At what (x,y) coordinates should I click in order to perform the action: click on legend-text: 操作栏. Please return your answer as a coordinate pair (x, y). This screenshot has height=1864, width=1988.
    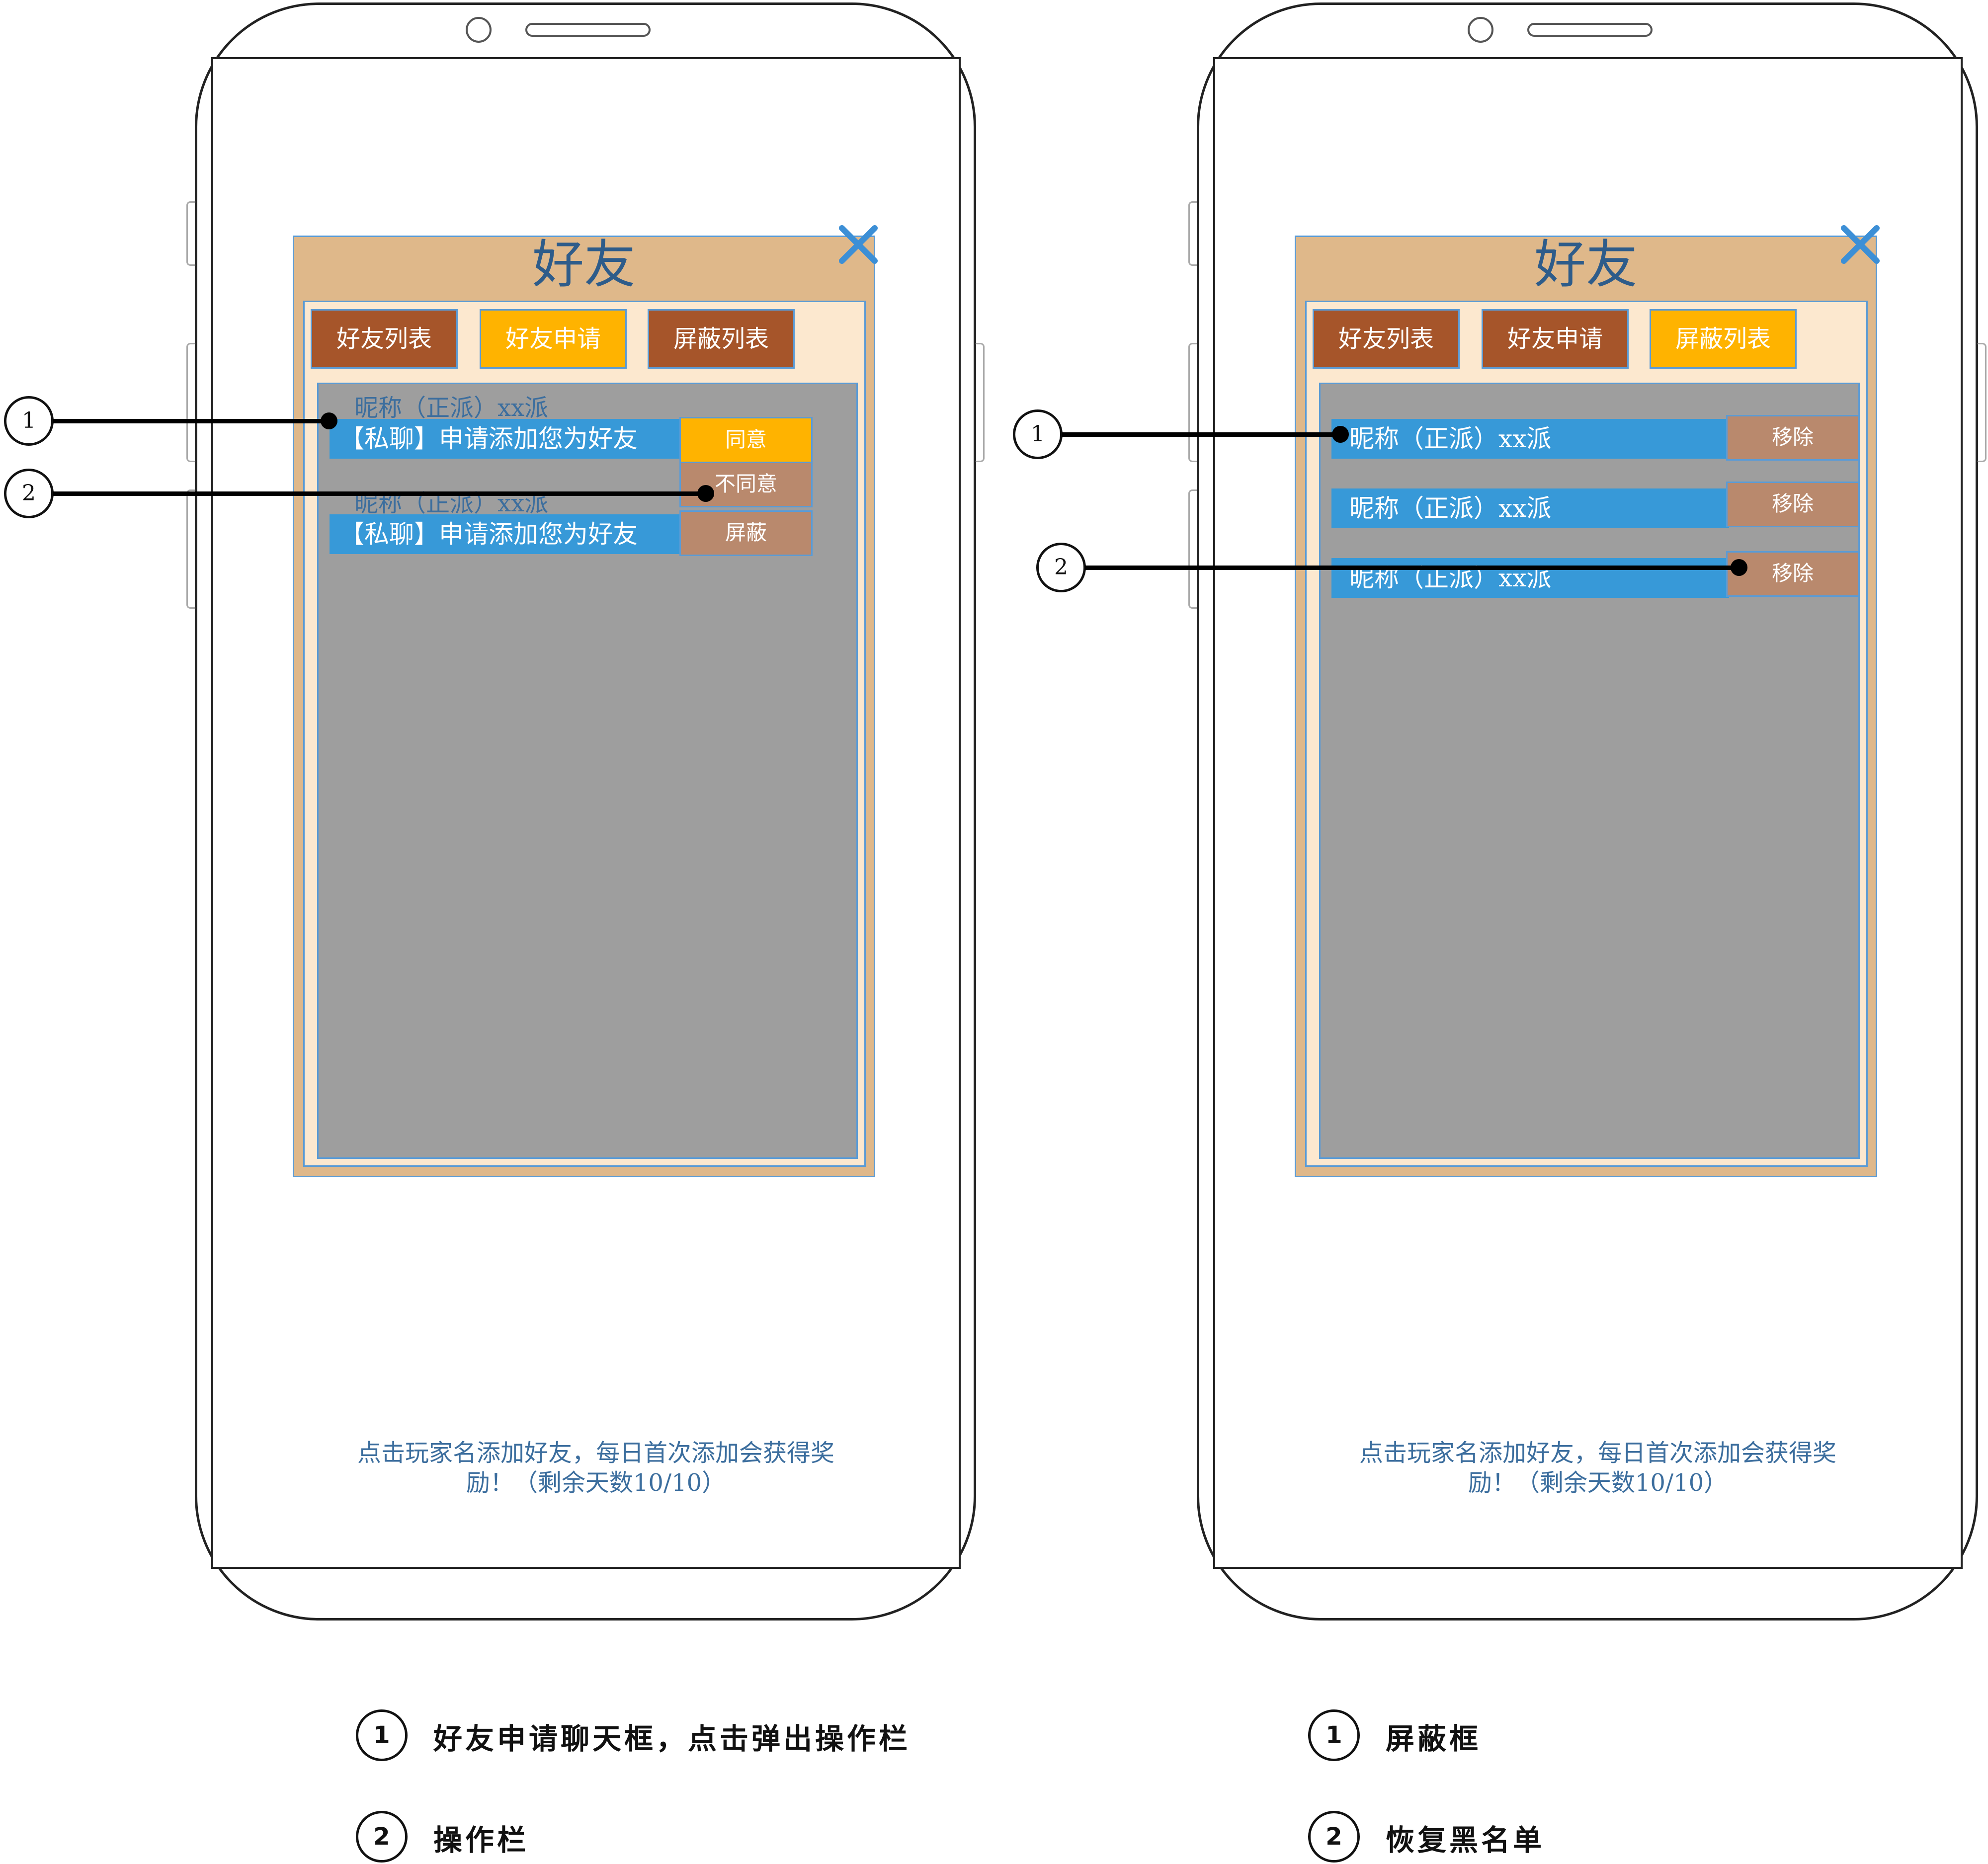
    Looking at the image, I should click on (481, 1840).